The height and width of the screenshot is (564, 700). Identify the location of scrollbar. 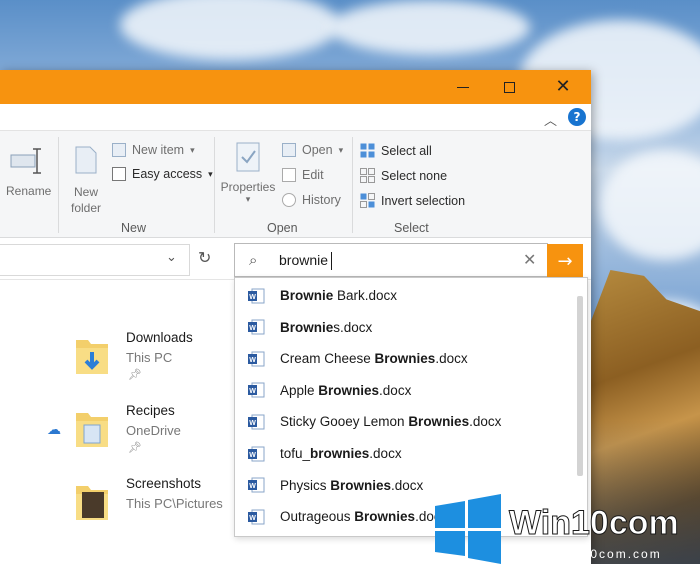
(580, 386).